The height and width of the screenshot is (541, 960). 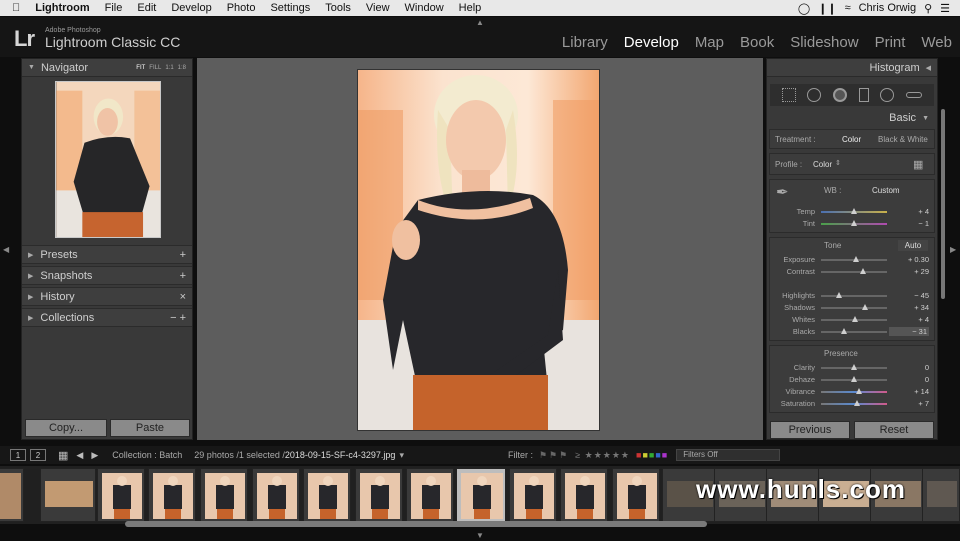 What do you see at coordinates (602, 455) in the screenshot?
I see `star-filter-icon: ≥ ★★★★★` at bounding box center [602, 455].